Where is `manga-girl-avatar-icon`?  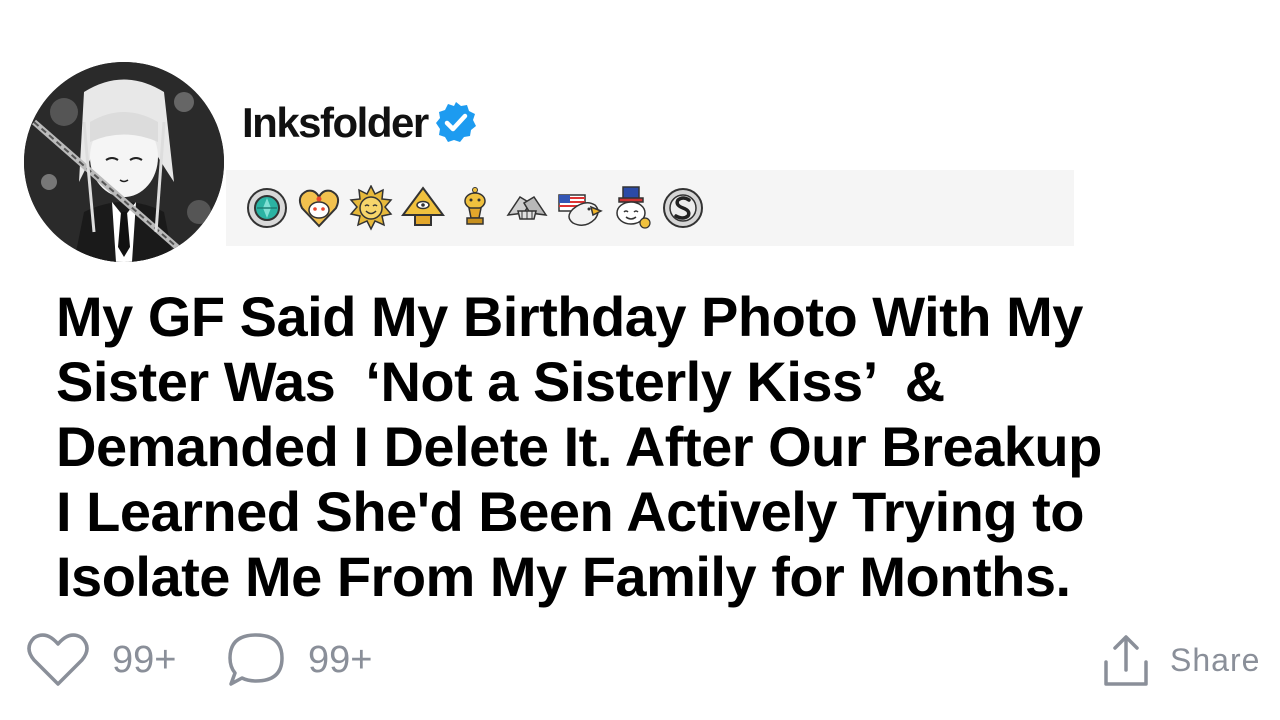 manga-girl-avatar-icon is located at coordinates (124, 162).